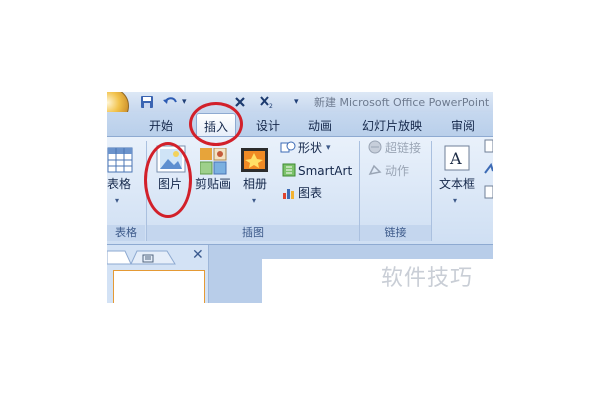 This screenshot has height=400, width=600. Describe the element at coordinates (214, 162) in the screenshot. I see `clipart-icon` at that location.